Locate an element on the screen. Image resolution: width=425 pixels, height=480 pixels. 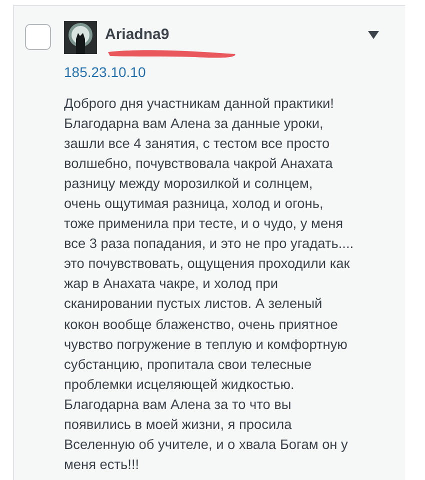
avatar-image is located at coordinates (80, 37).